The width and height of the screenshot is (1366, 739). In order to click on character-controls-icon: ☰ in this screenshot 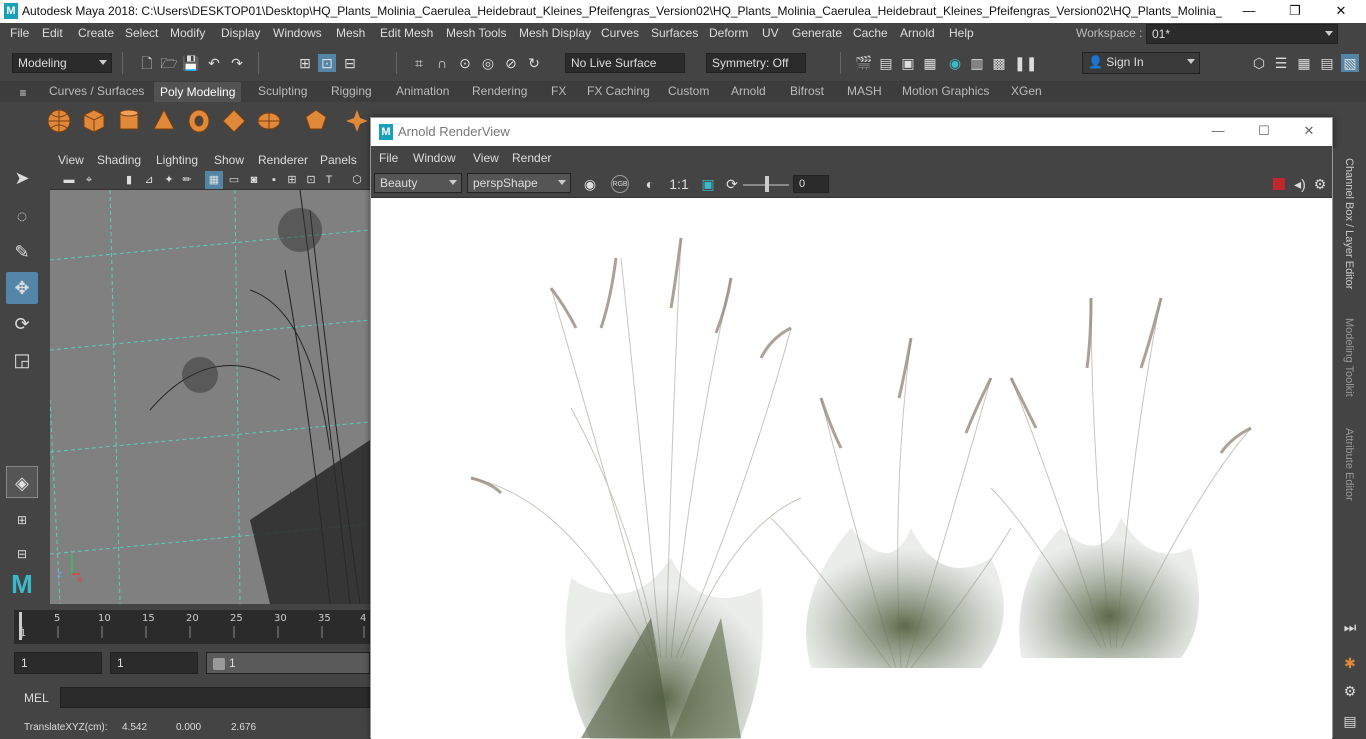, I will do `click(1281, 63)`.